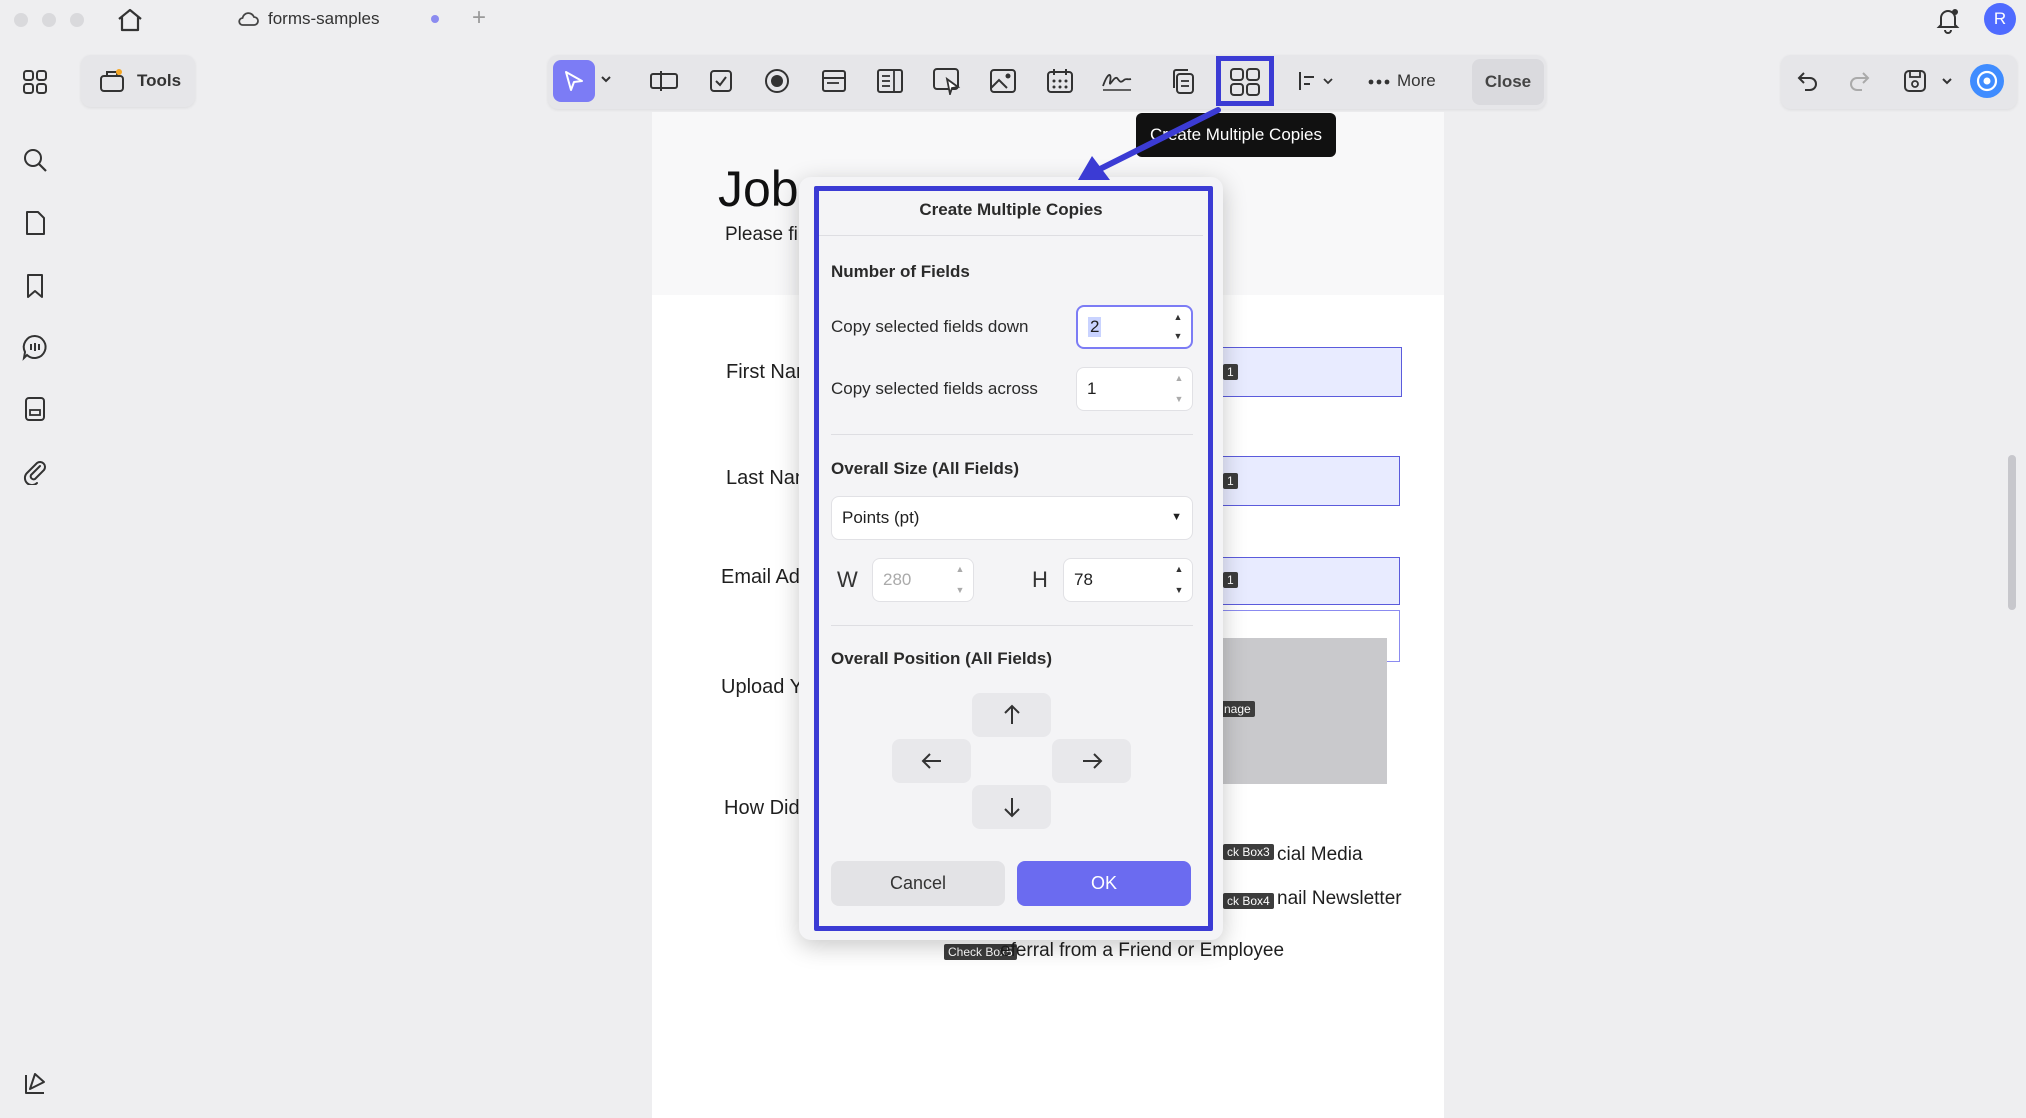 This screenshot has width=2026, height=1118. Describe the element at coordinates (930, 326) in the screenshot. I see `copy-down-label: Copy selected fields down` at that location.